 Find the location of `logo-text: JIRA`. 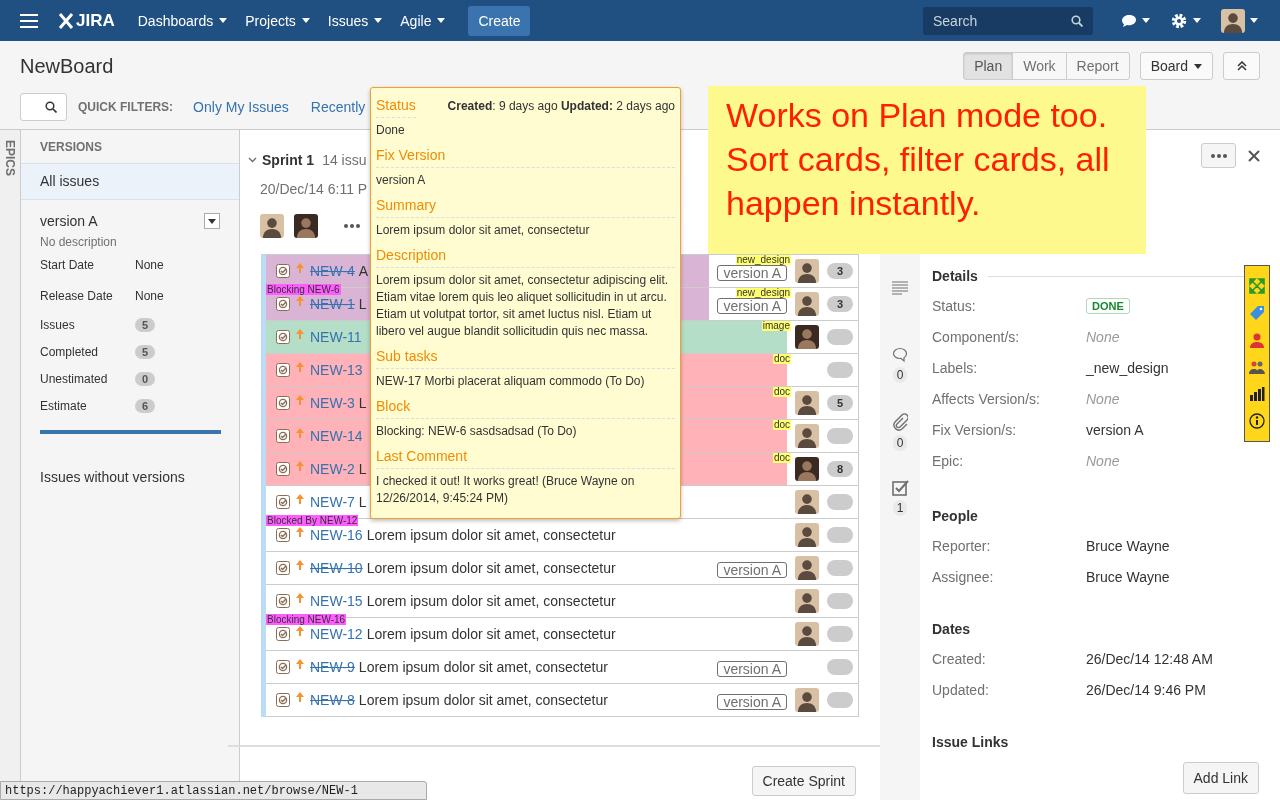

logo-text: JIRA is located at coordinates (95, 20).